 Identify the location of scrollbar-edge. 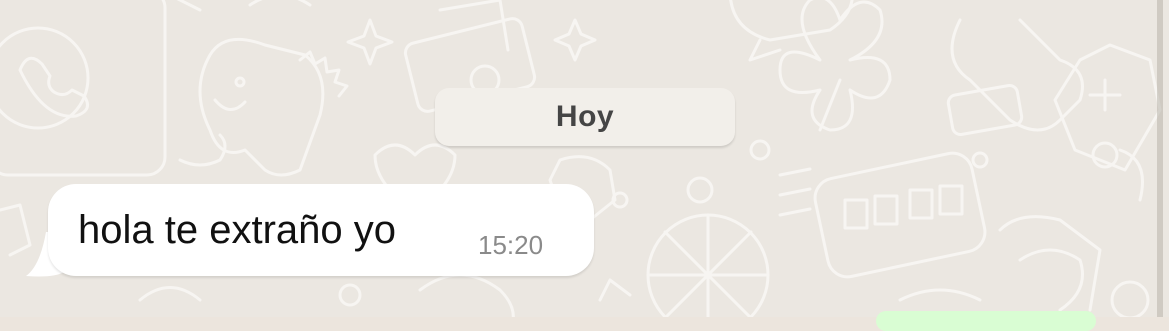
(1160, 158).